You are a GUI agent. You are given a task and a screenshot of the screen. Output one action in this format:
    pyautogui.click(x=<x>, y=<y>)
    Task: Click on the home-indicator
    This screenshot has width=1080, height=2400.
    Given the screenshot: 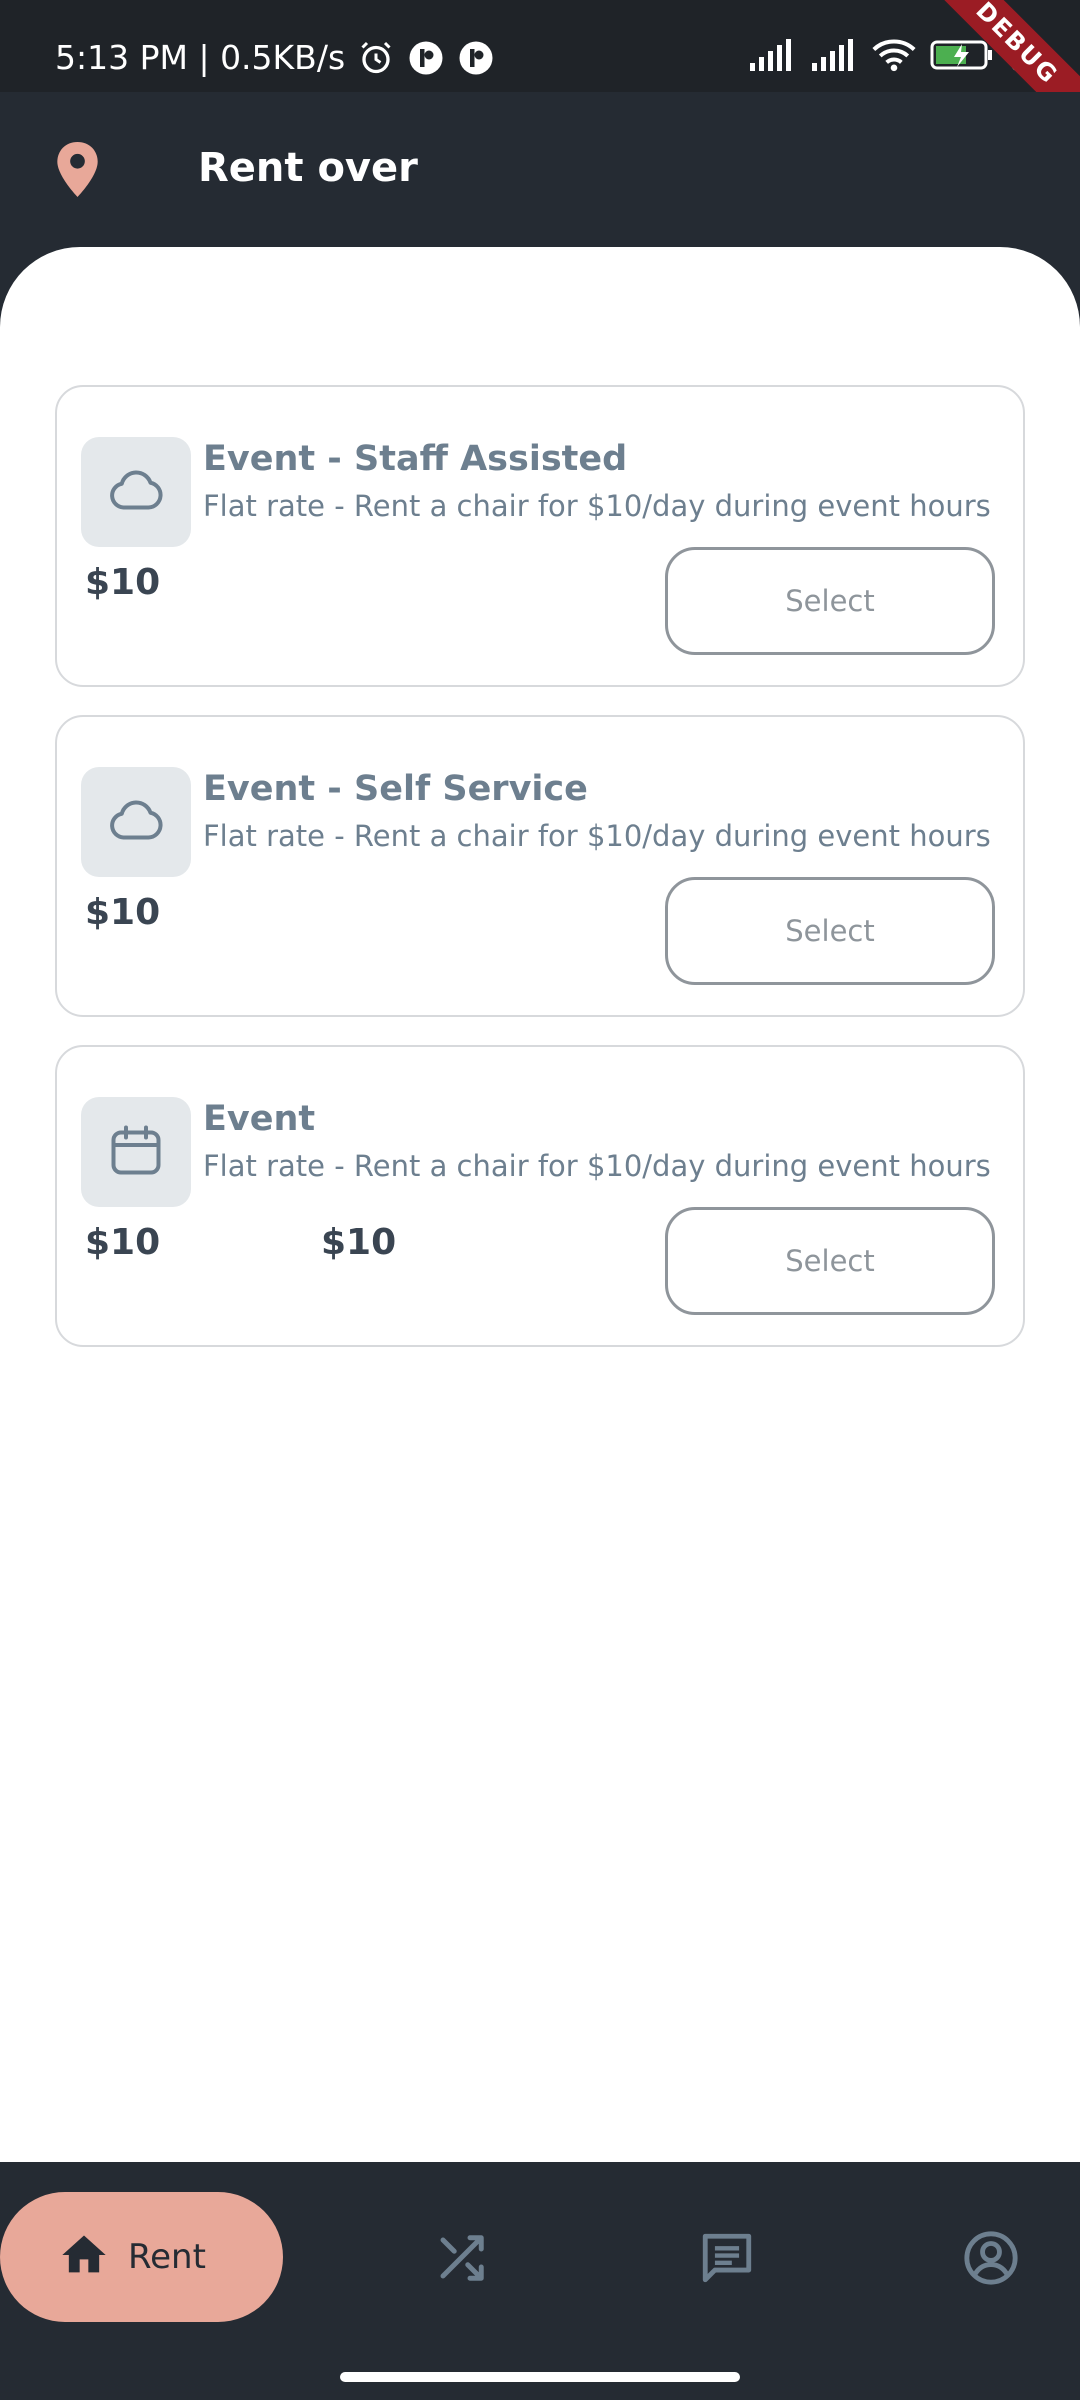 What is the action you would take?
    pyautogui.click(x=540, y=2377)
    